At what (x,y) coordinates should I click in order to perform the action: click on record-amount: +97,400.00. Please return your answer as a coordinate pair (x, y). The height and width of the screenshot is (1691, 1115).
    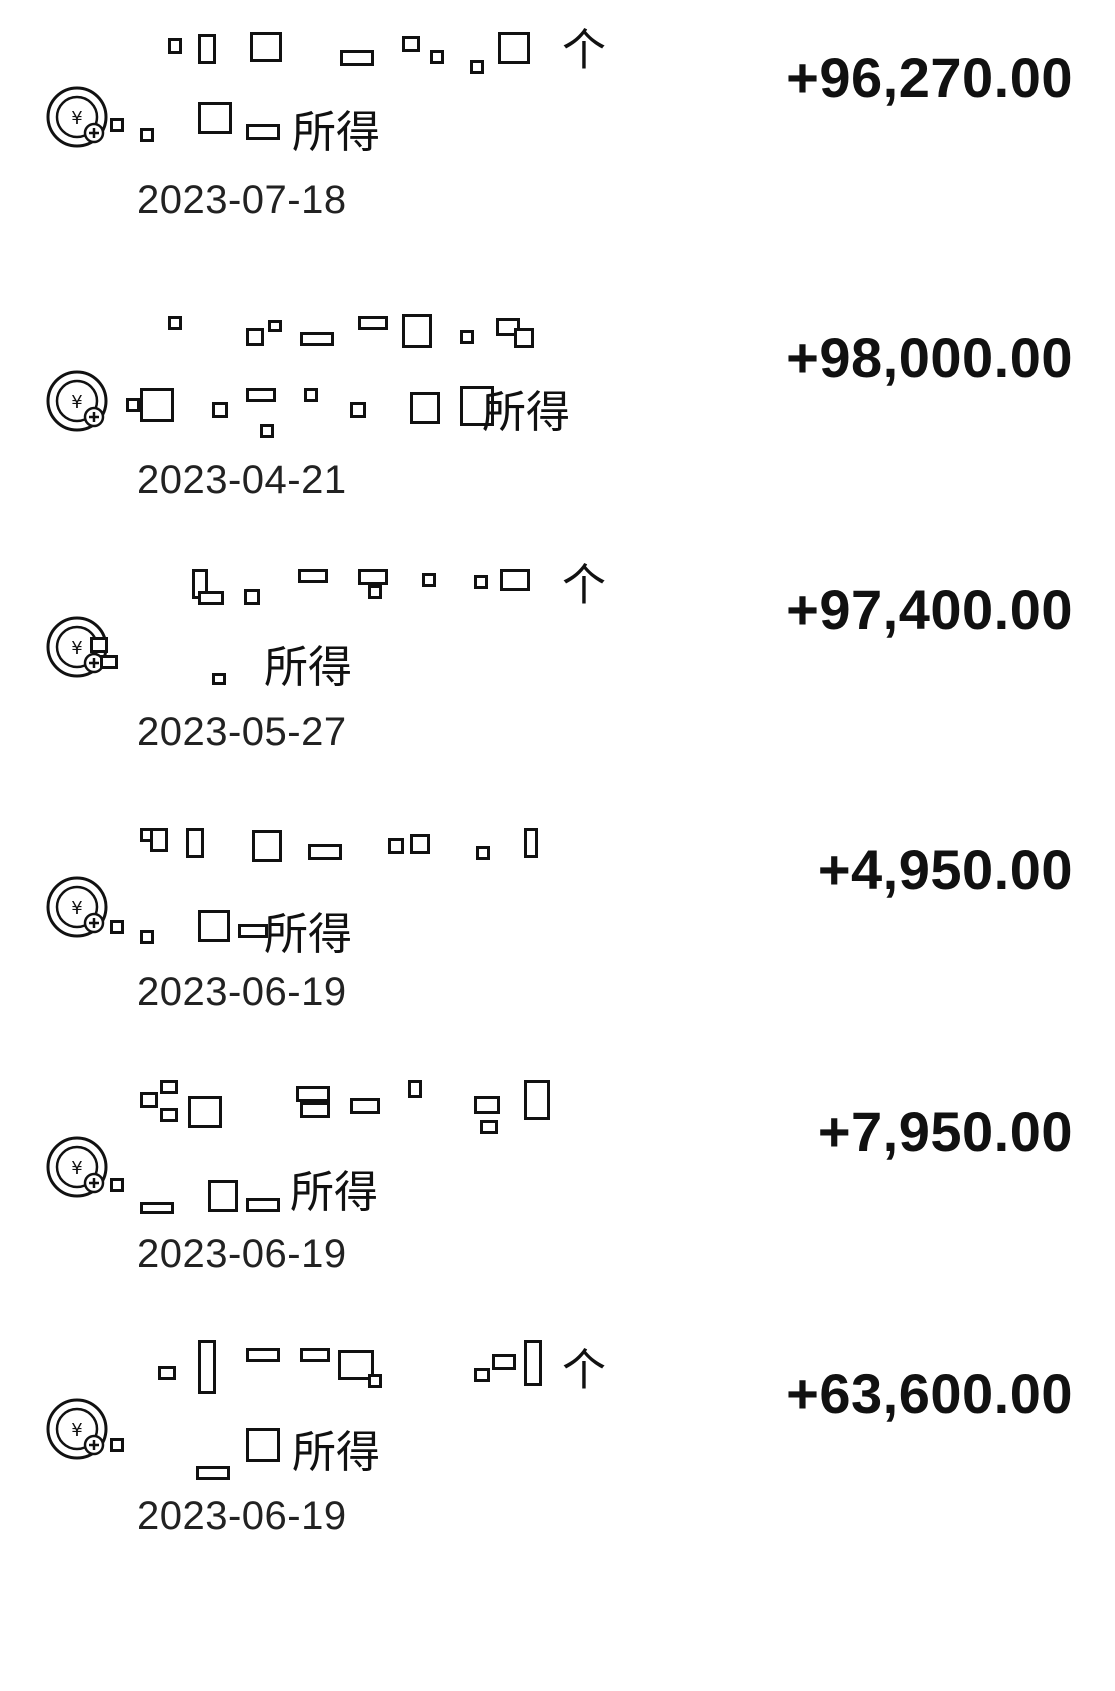
    Looking at the image, I should click on (929, 609).